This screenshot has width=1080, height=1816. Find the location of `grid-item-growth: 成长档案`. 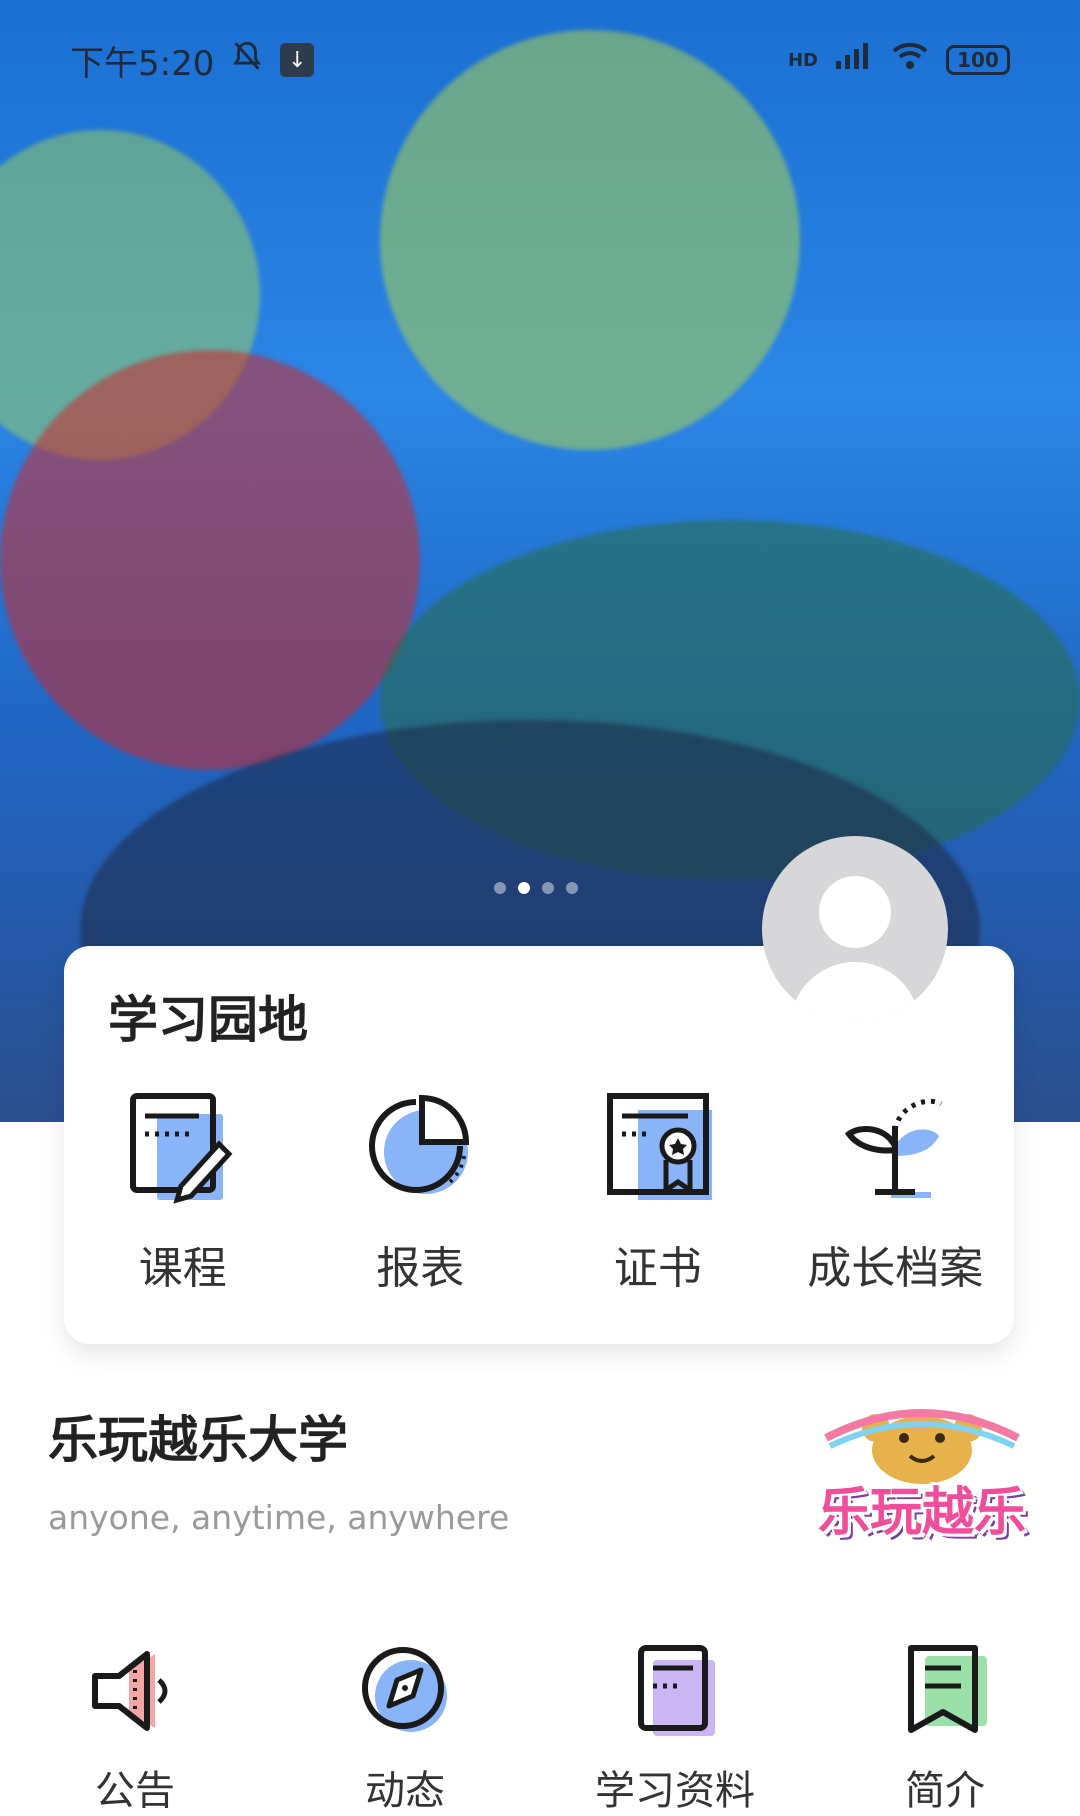

grid-item-growth: 成长档案 is located at coordinates (896, 1191).